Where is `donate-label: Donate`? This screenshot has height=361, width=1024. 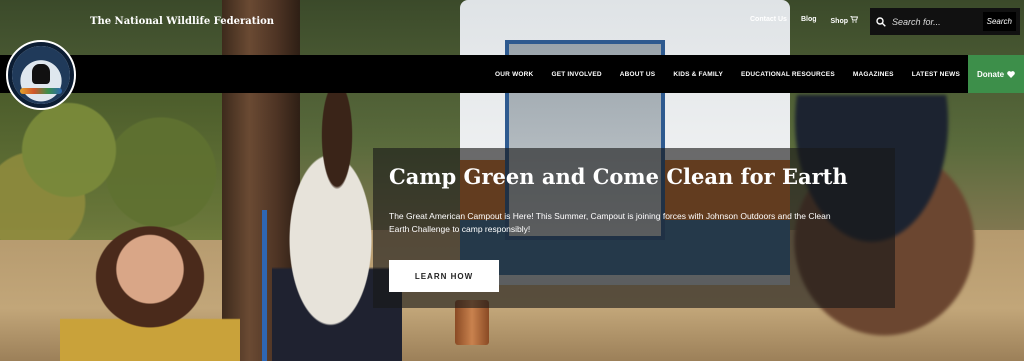
donate-label: Donate is located at coordinates (990, 74).